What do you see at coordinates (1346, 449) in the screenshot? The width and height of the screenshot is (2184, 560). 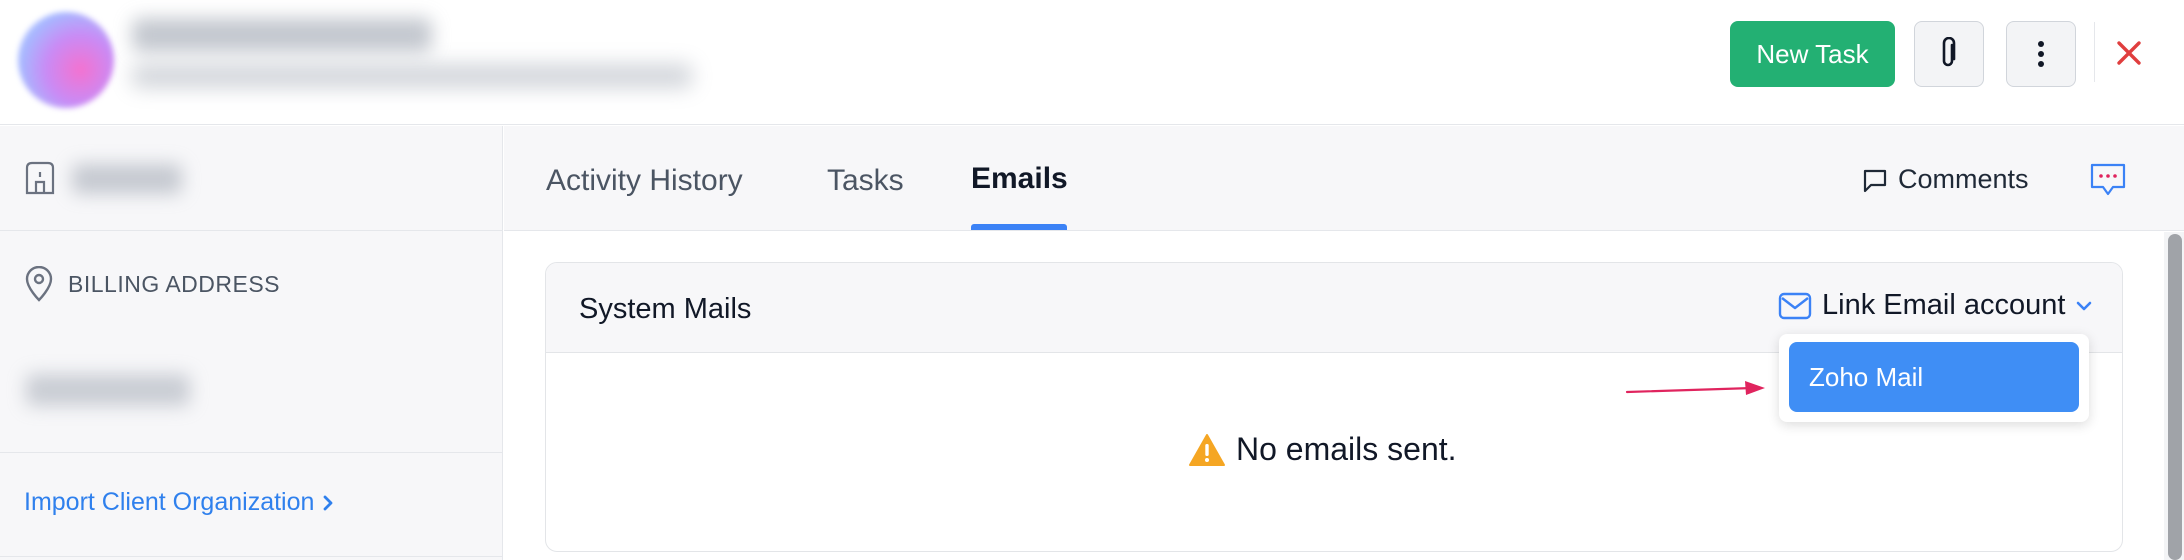 I see `empty-message: No emails sent.` at bounding box center [1346, 449].